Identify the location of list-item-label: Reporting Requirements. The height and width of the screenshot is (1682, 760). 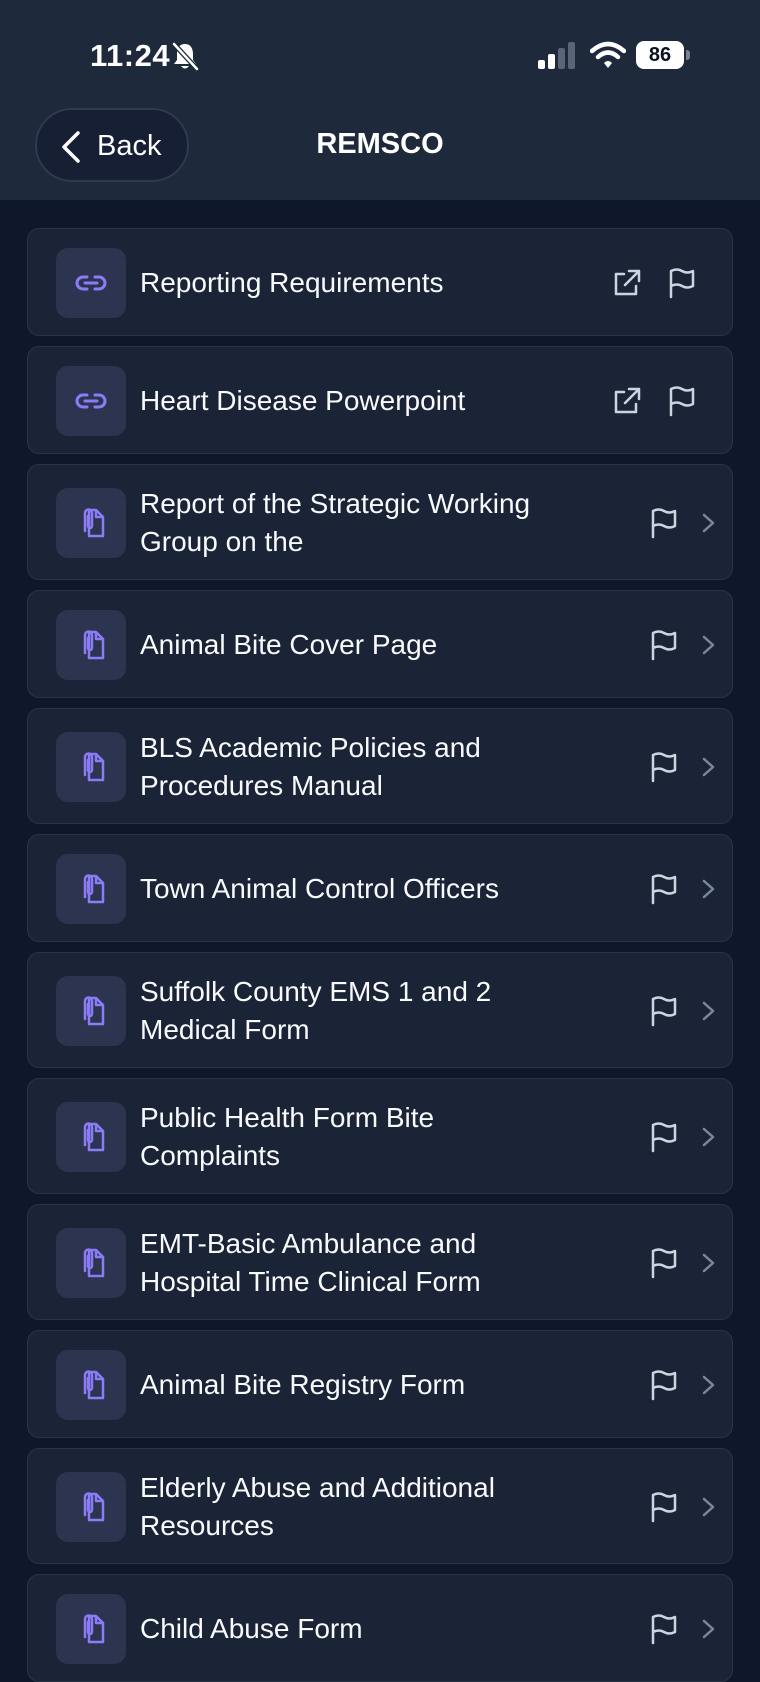
(292, 282).